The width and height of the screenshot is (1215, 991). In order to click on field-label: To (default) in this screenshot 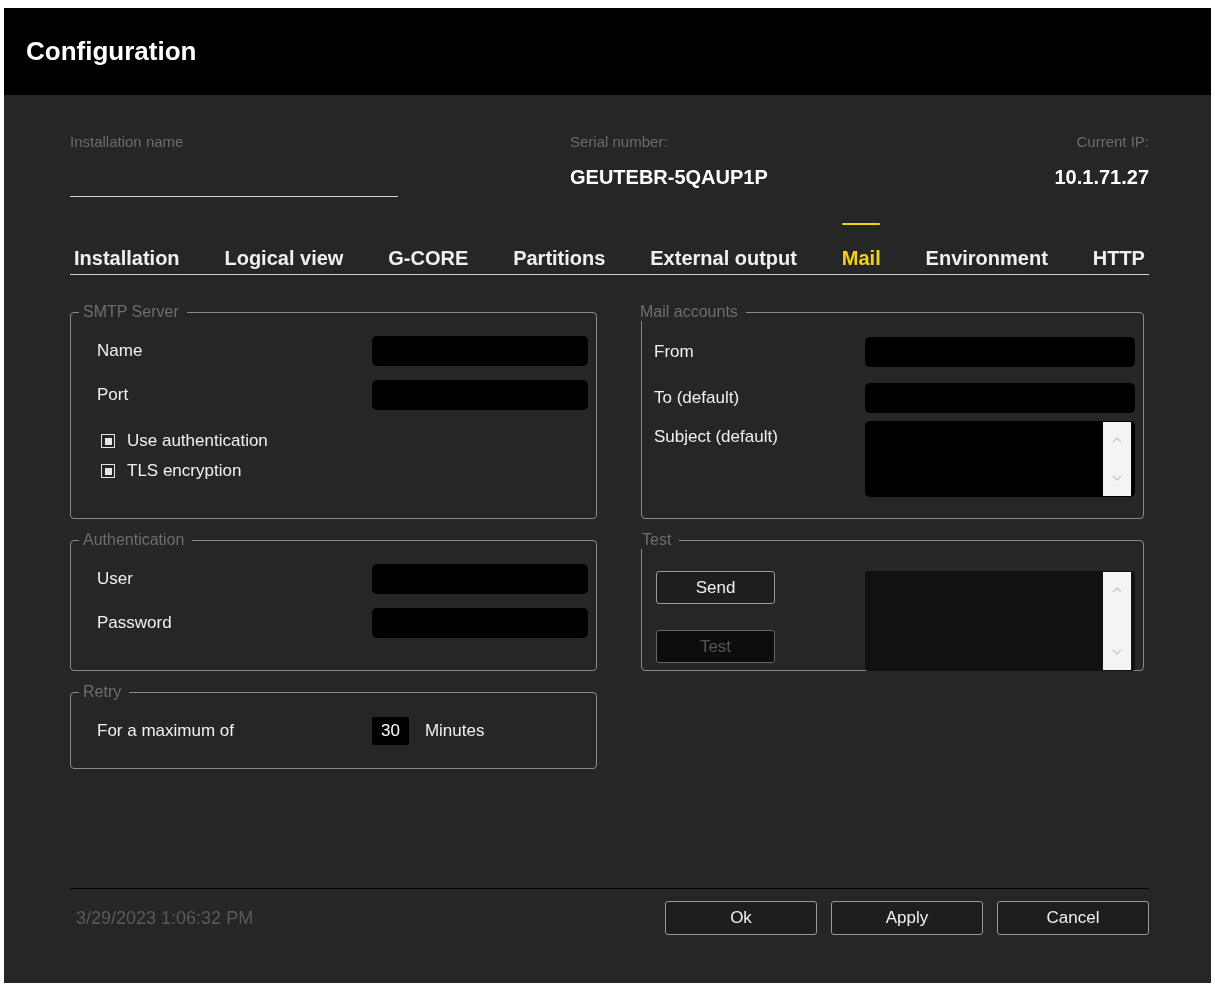, I will do `click(697, 398)`.